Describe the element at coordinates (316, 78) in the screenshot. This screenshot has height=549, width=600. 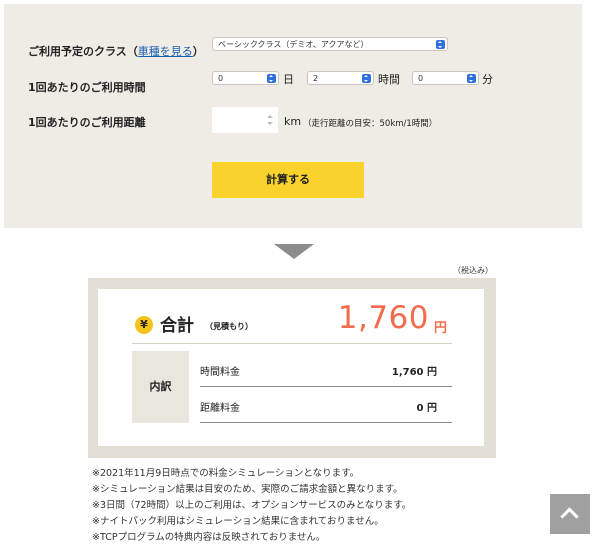
I see `hours-select-value: 2` at that location.